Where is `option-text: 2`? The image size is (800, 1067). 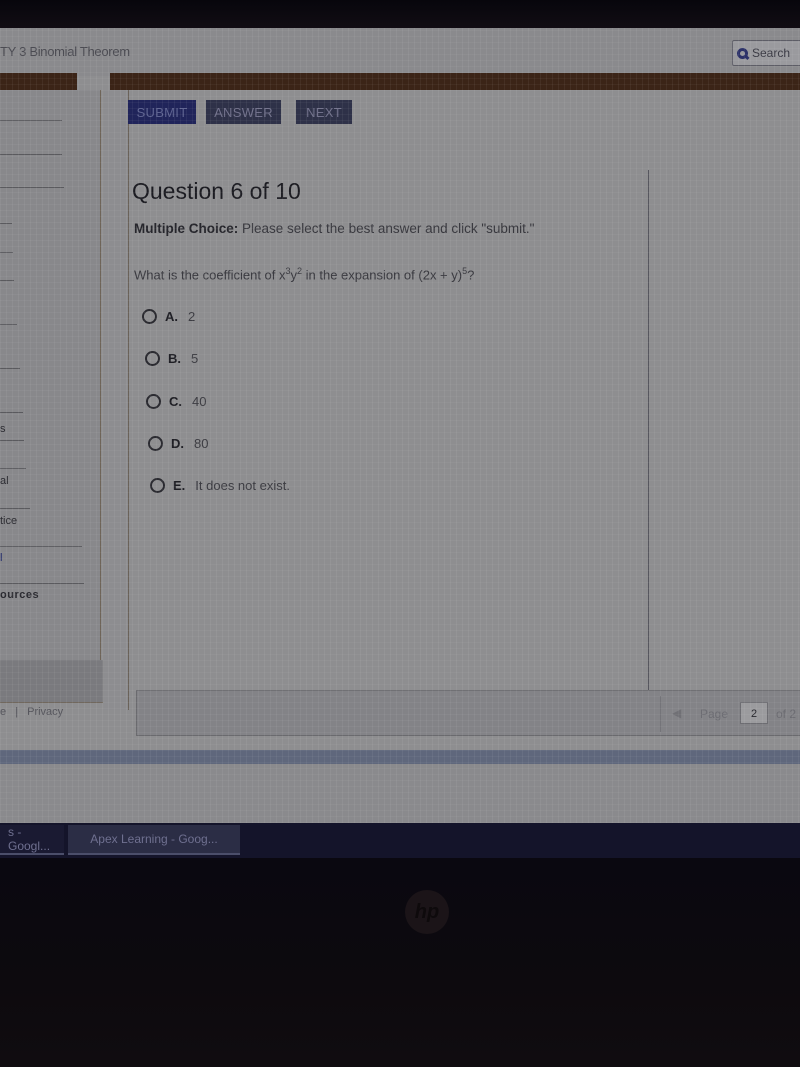 option-text: 2 is located at coordinates (192, 316).